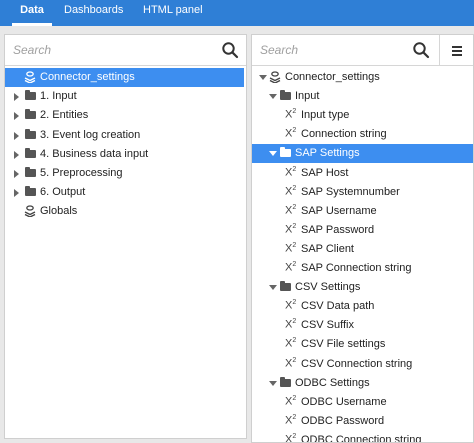  Describe the element at coordinates (338, 306) in the screenshot. I see `tree-row-label: CSV Data path` at that location.